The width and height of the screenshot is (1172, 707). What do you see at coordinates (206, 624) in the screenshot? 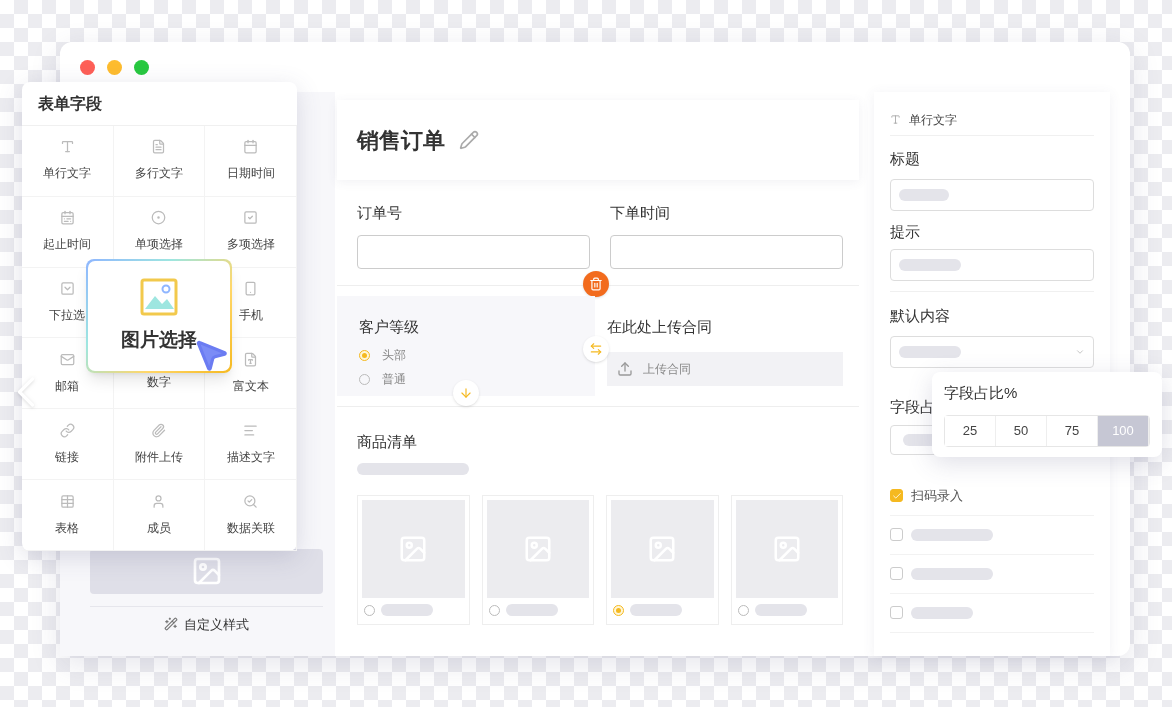
I see `custom-style-button: 自定义样式` at bounding box center [206, 624].